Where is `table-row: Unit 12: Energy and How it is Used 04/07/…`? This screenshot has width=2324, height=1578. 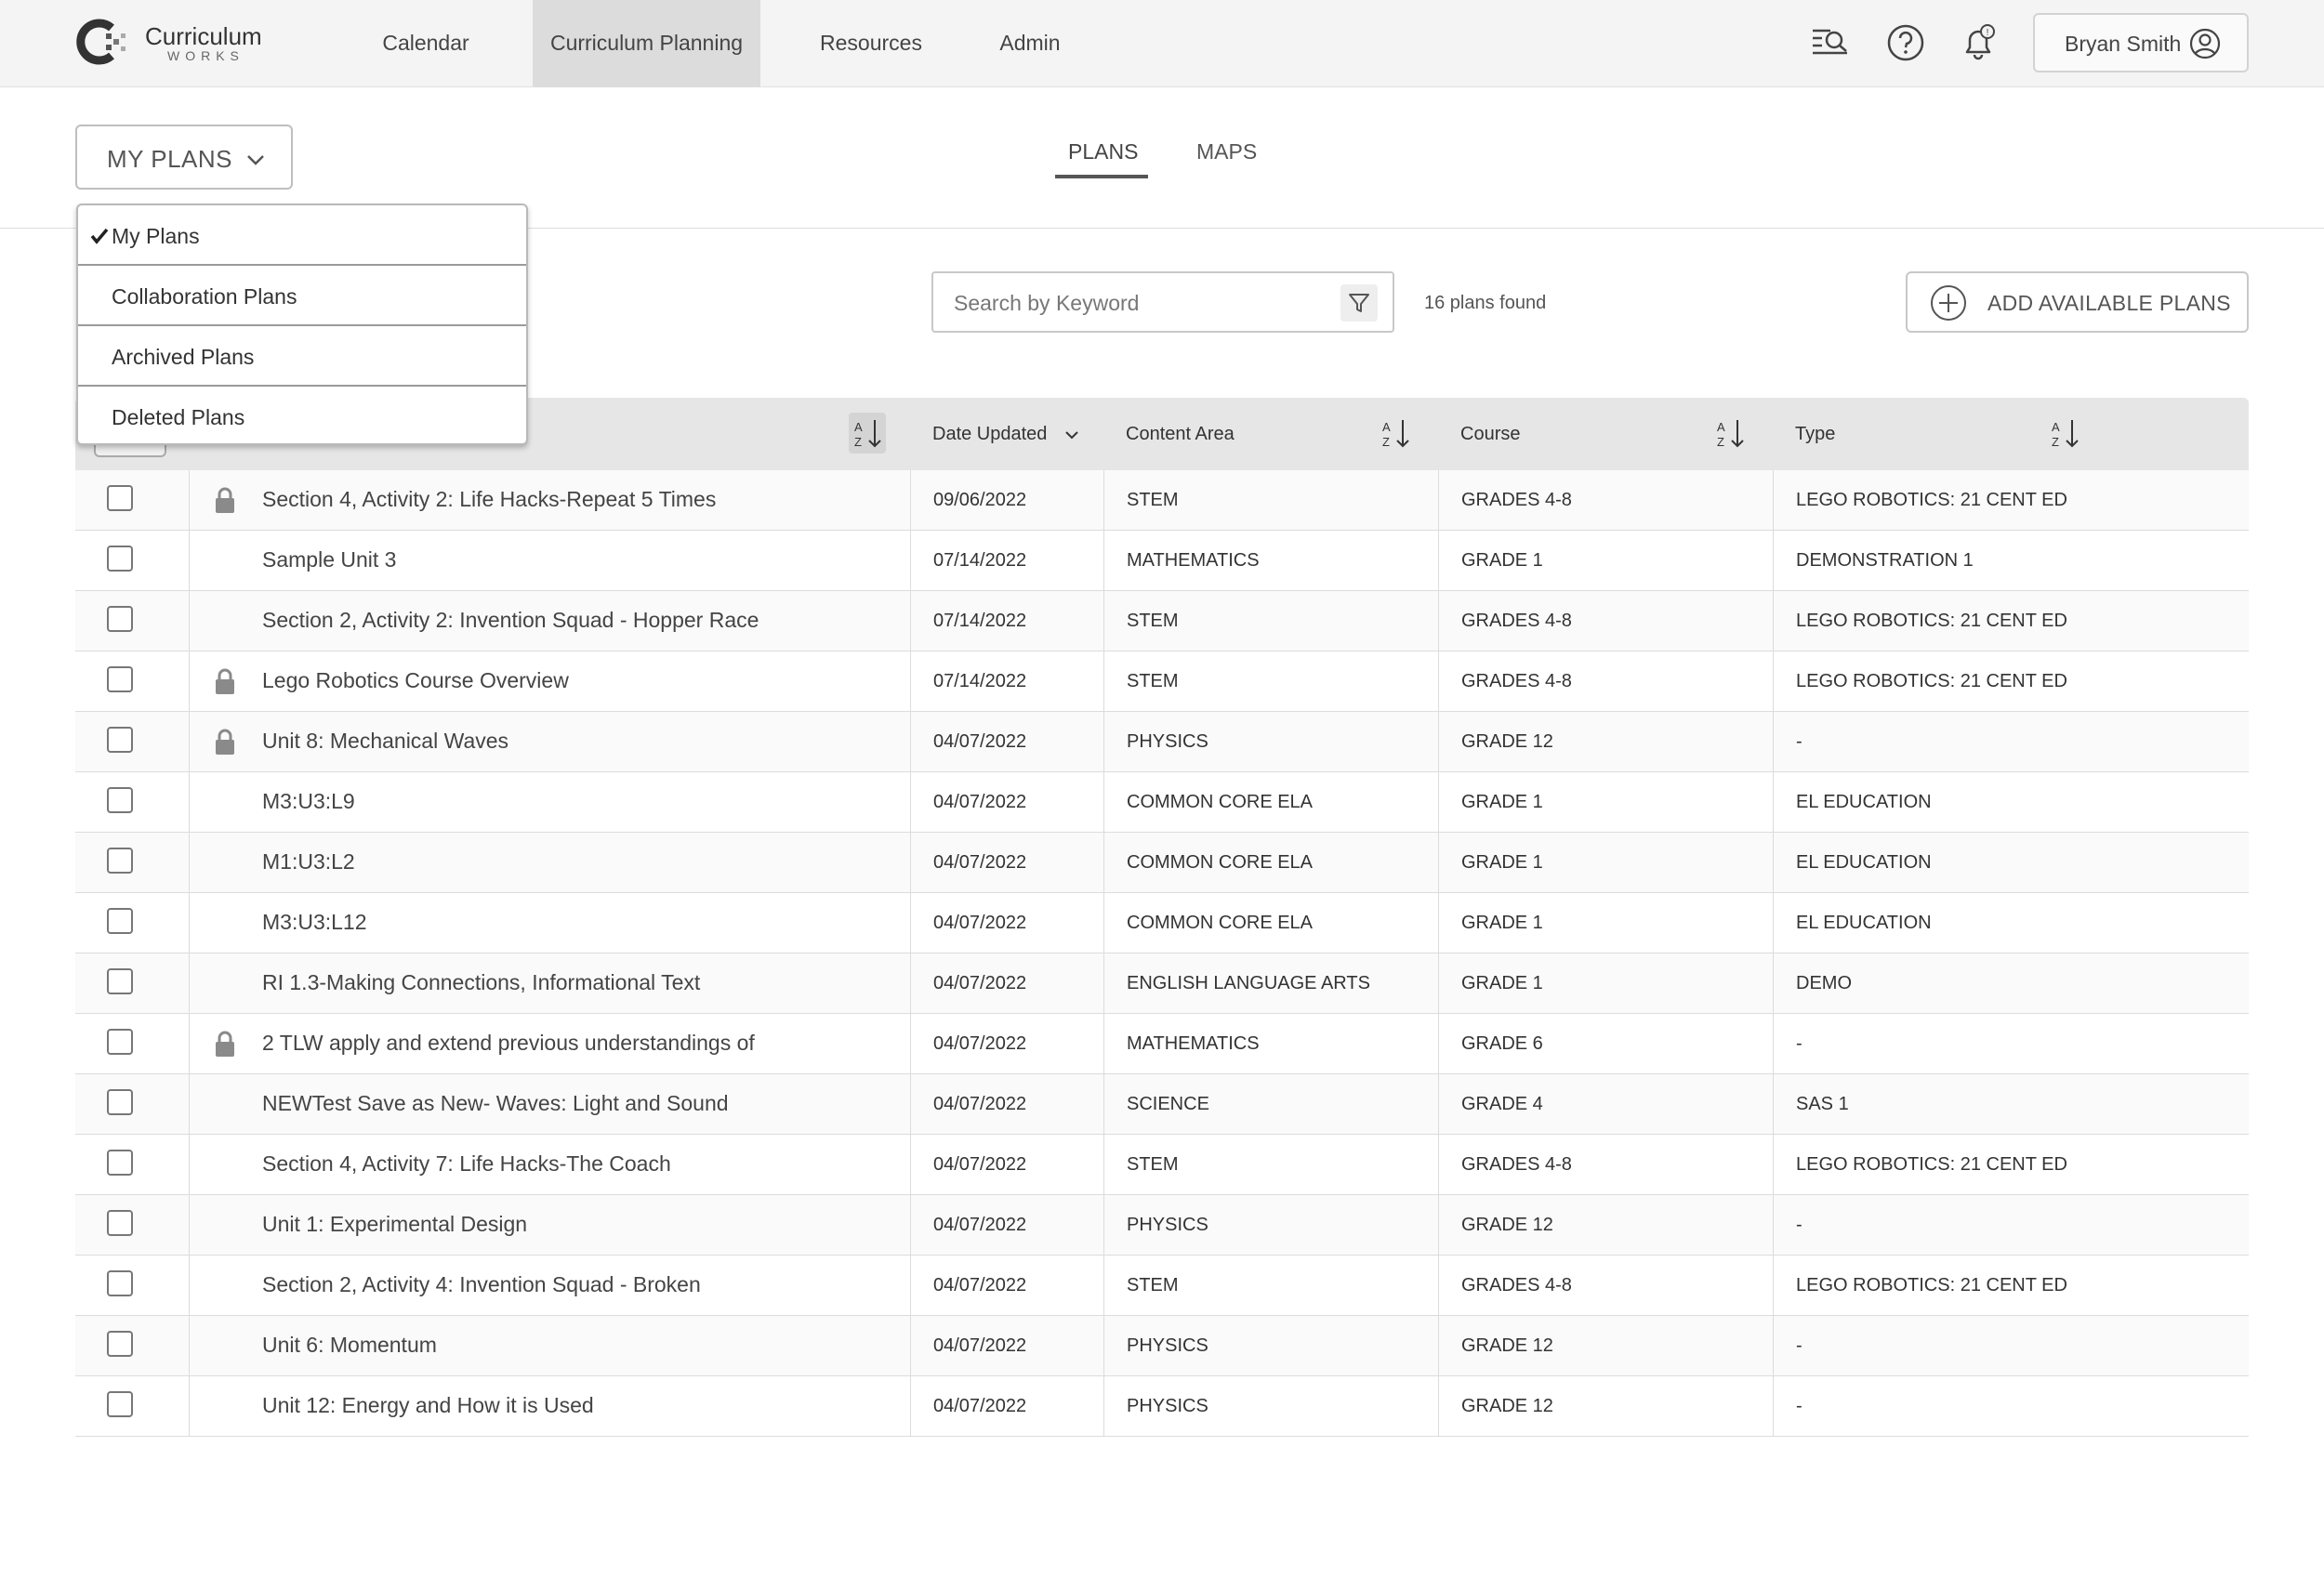
table-row: Unit 12: Energy and How it is Used 04/07/… is located at coordinates (1162, 1407).